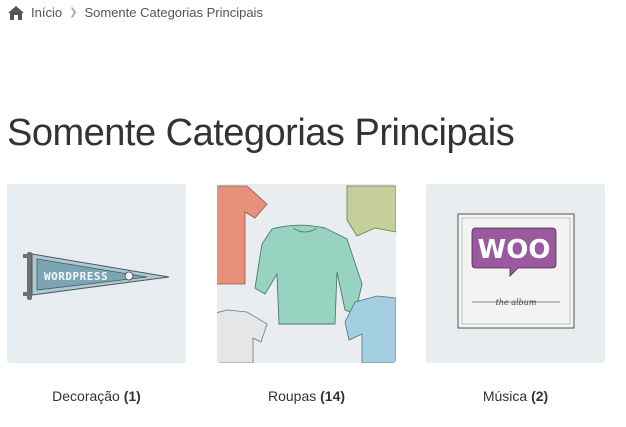 The width and height of the screenshot is (626, 427). I want to click on category-title-musica: Música (2), so click(515, 396).